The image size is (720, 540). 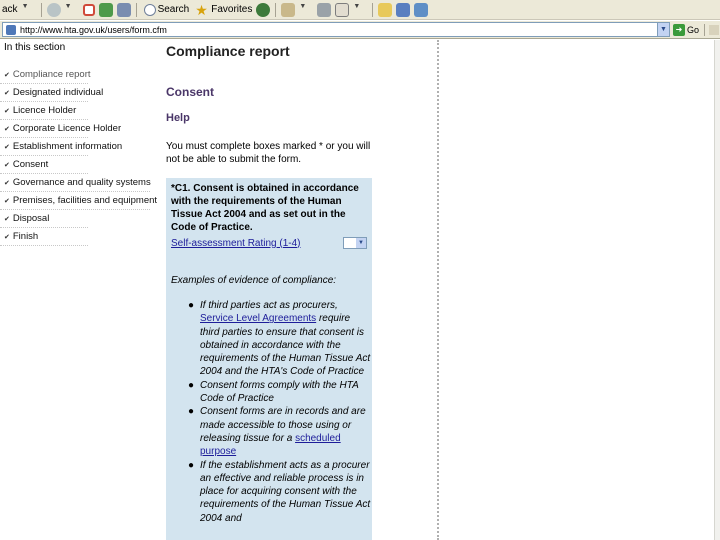 I want to click on page-title: Compliance report, so click(x=228, y=51).